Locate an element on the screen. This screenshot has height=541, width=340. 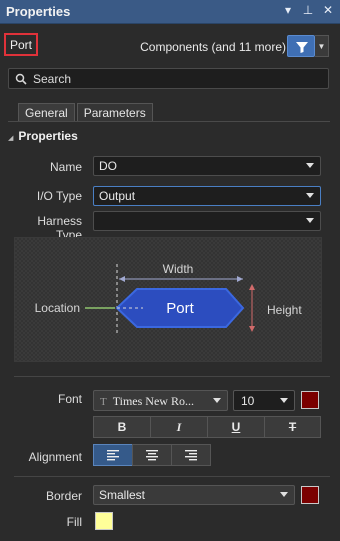
border-width-value: Smallest is located at coordinates (122, 495).